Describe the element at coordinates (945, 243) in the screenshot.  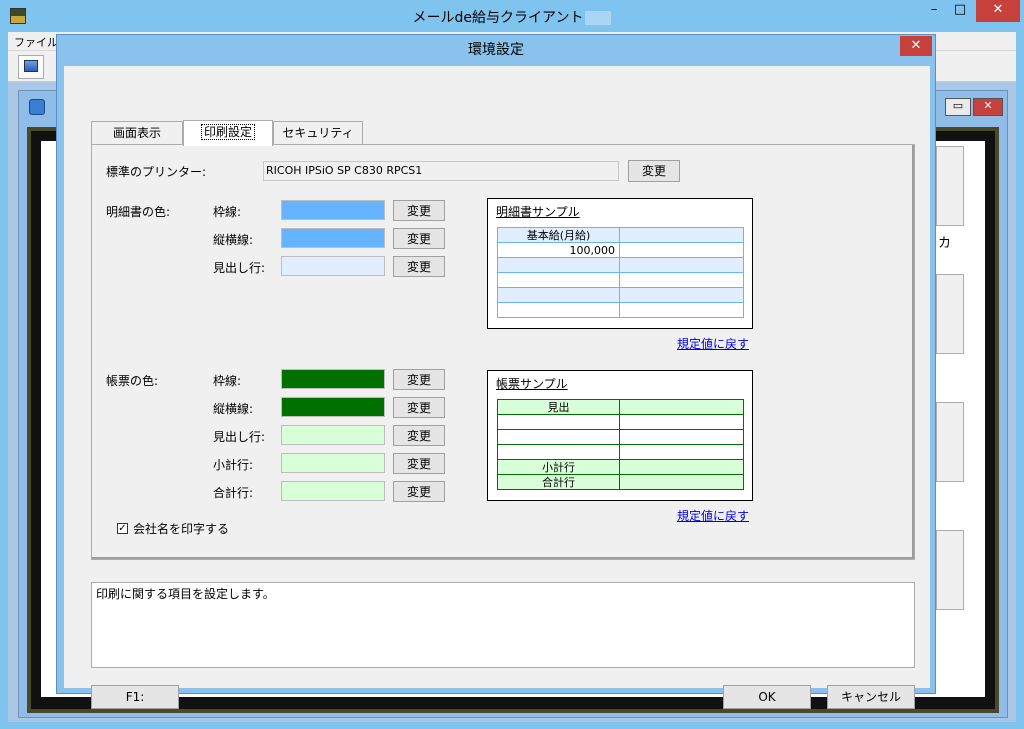
I see `bg-right-label: カ` at that location.